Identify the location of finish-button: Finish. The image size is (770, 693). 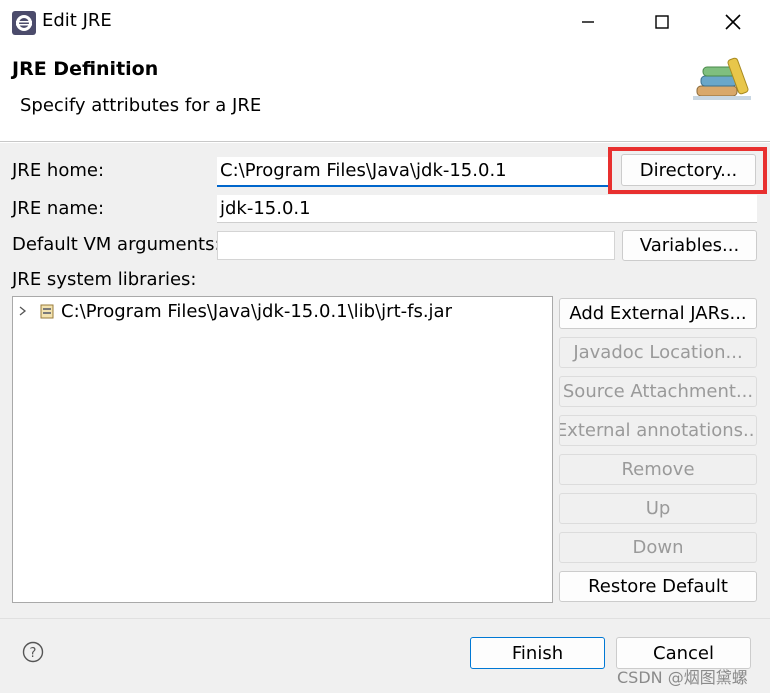
(537, 653).